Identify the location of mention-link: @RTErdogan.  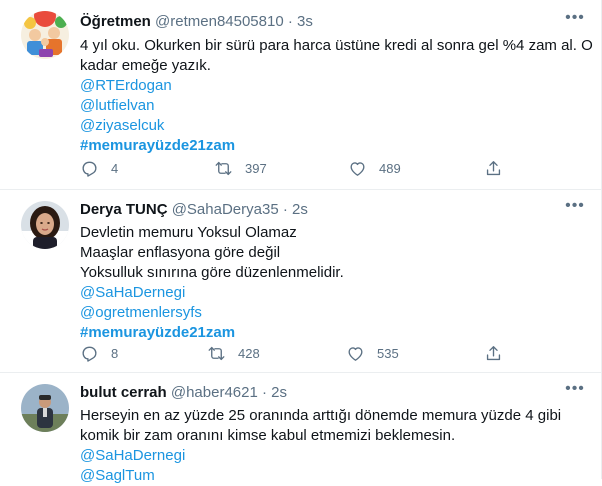
(330, 86).